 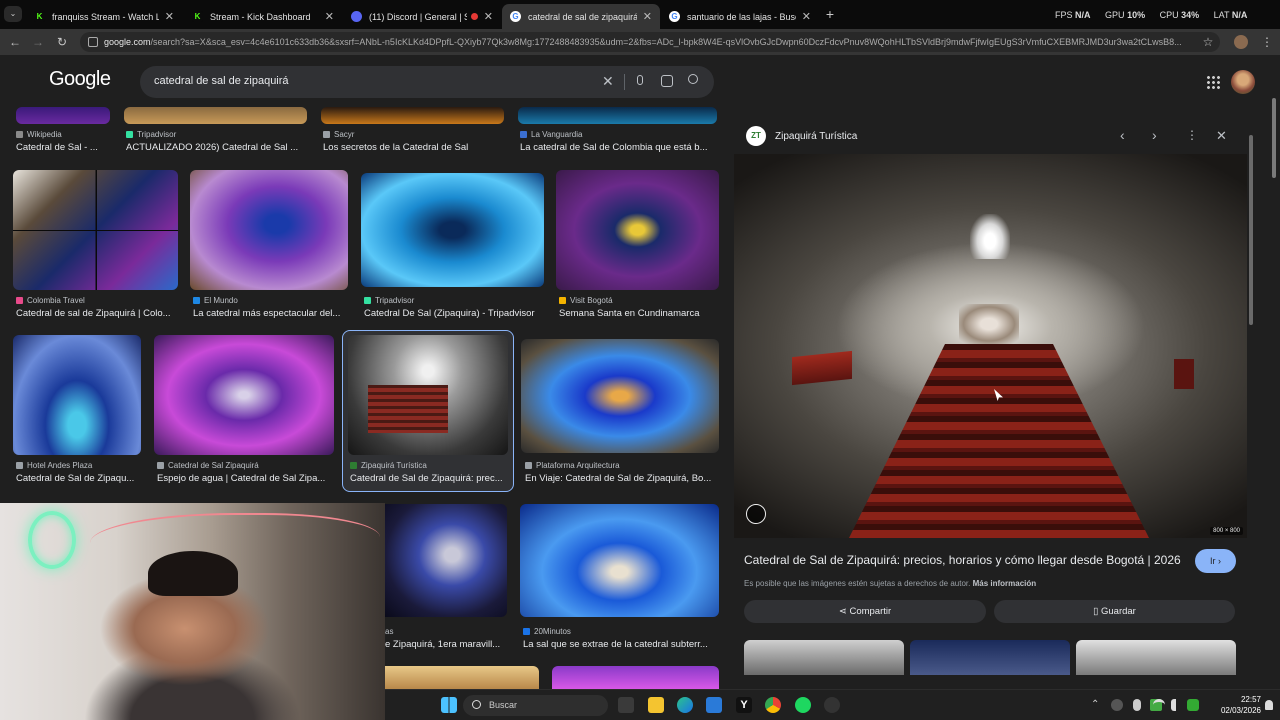 I want to click on clear-icon: ✕, so click(x=608, y=81).